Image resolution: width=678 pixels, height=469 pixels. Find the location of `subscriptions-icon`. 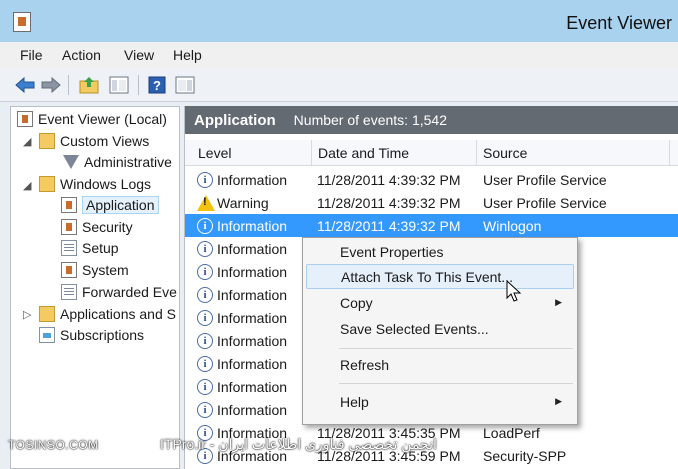

subscriptions-icon is located at coordinates (47, 335).